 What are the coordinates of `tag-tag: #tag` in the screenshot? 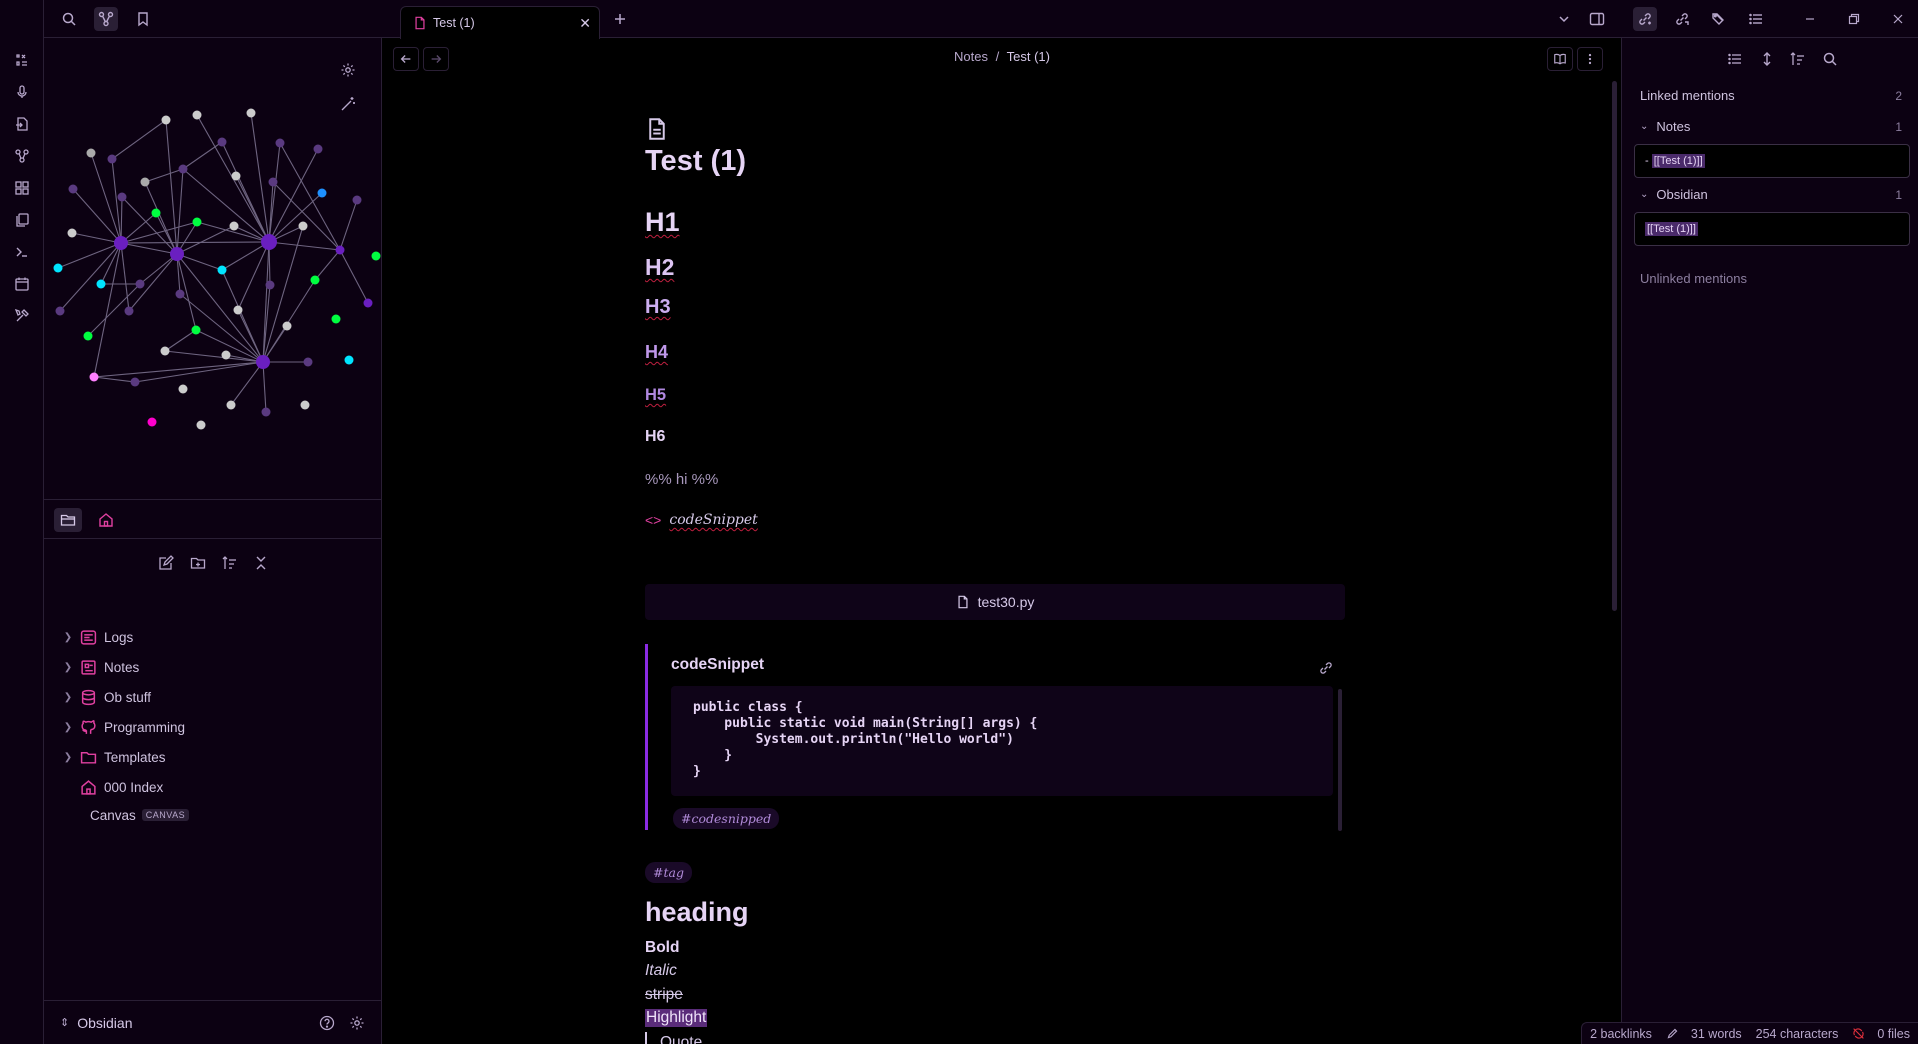 It's located at (668, 872).